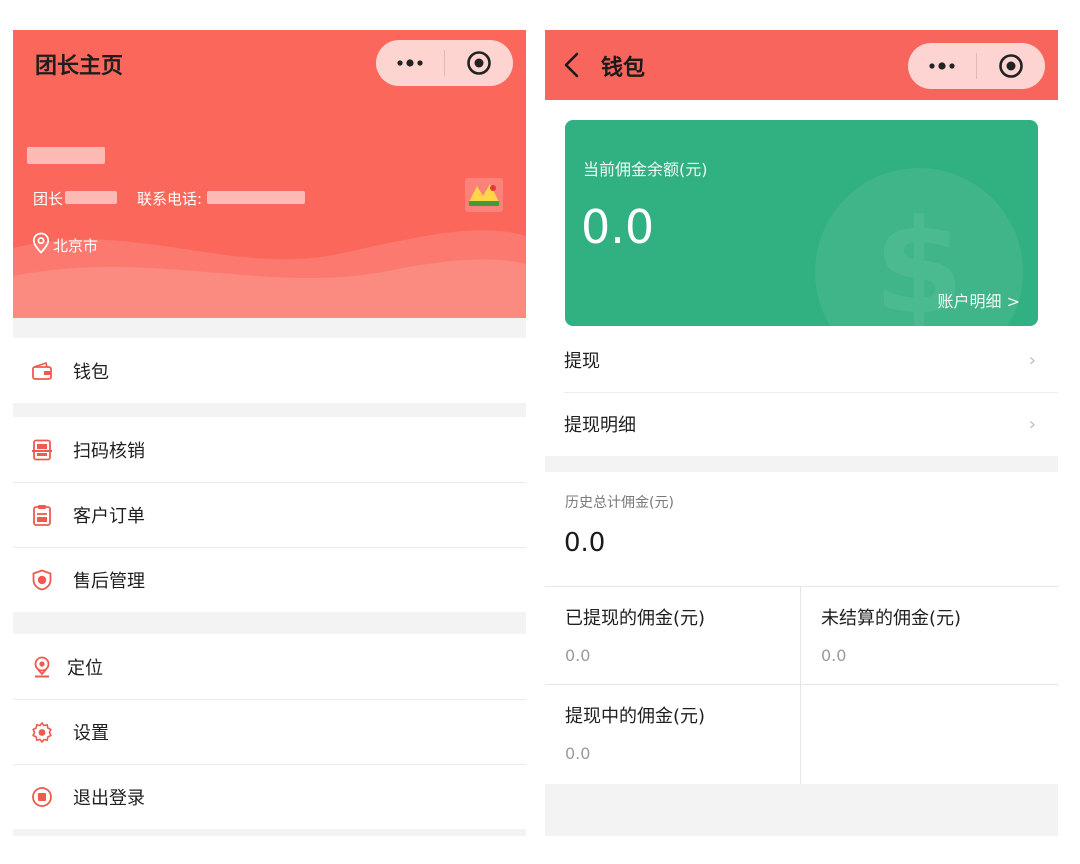 The image size is (1080, 864). What do you see at coordinates (585, 543) in the screenshot?
I see `history-commission-value: 0.0` at bounding box center [585, 543].